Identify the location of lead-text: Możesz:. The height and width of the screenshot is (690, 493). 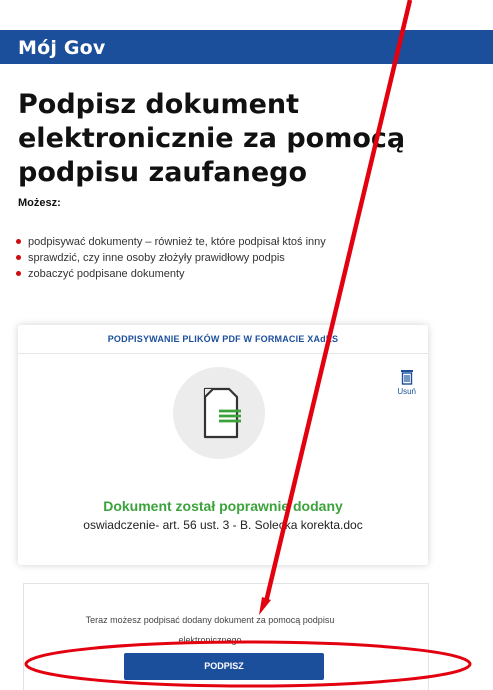
(39, 203).